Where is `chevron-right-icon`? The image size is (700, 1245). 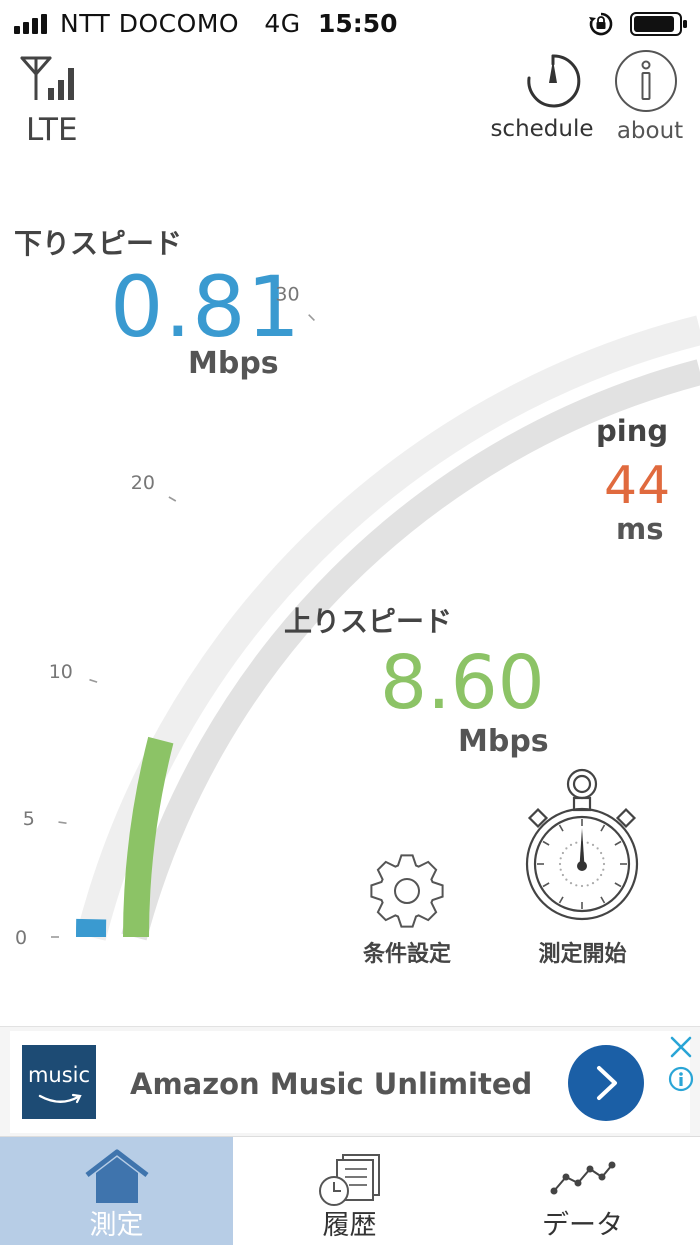 chevron-right-icon is located at coordinates (607, 1083).